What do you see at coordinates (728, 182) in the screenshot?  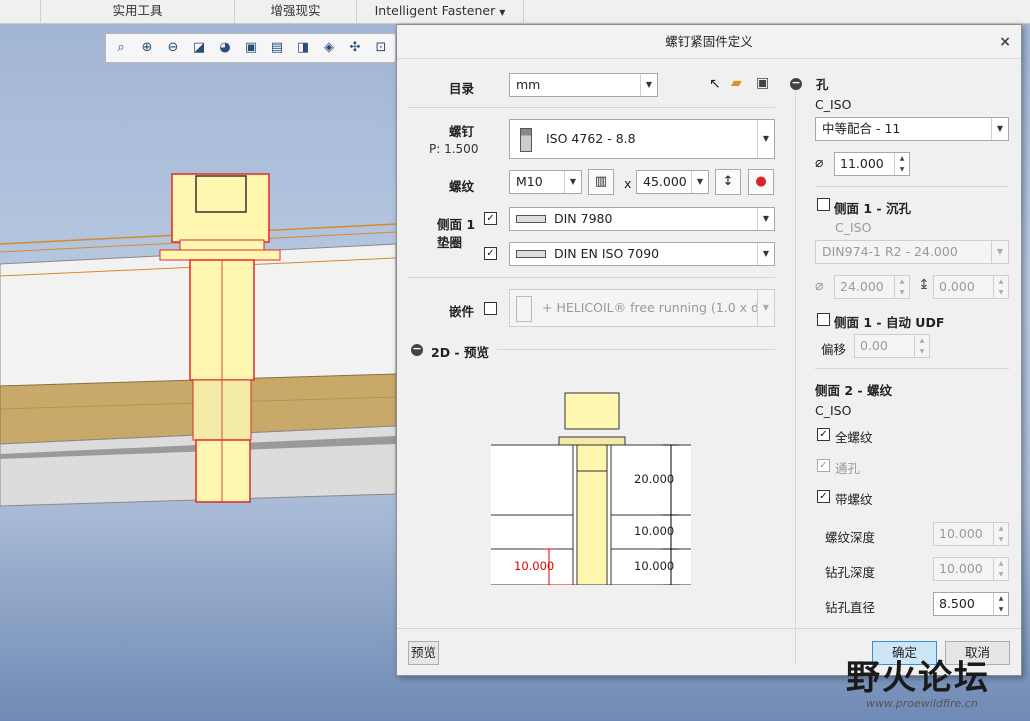 I see `measure-length-icon: ↕` at bounding box center [728, 182].